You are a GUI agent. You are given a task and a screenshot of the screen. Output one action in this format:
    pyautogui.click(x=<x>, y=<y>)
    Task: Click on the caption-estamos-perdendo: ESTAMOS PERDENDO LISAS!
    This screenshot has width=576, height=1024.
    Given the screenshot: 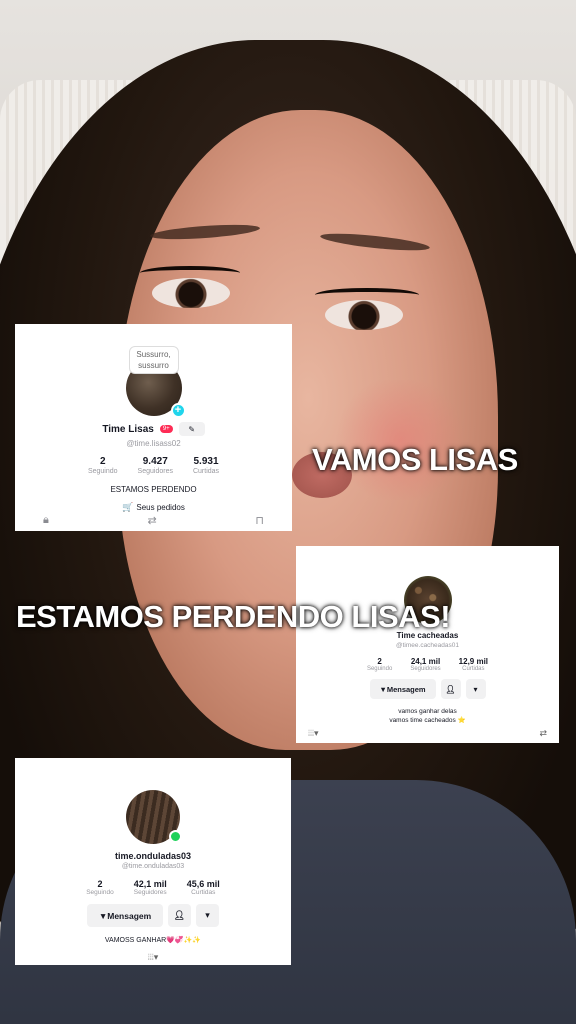 What is the action you would take?
    pyautogui.click(x=233, y=616)
    